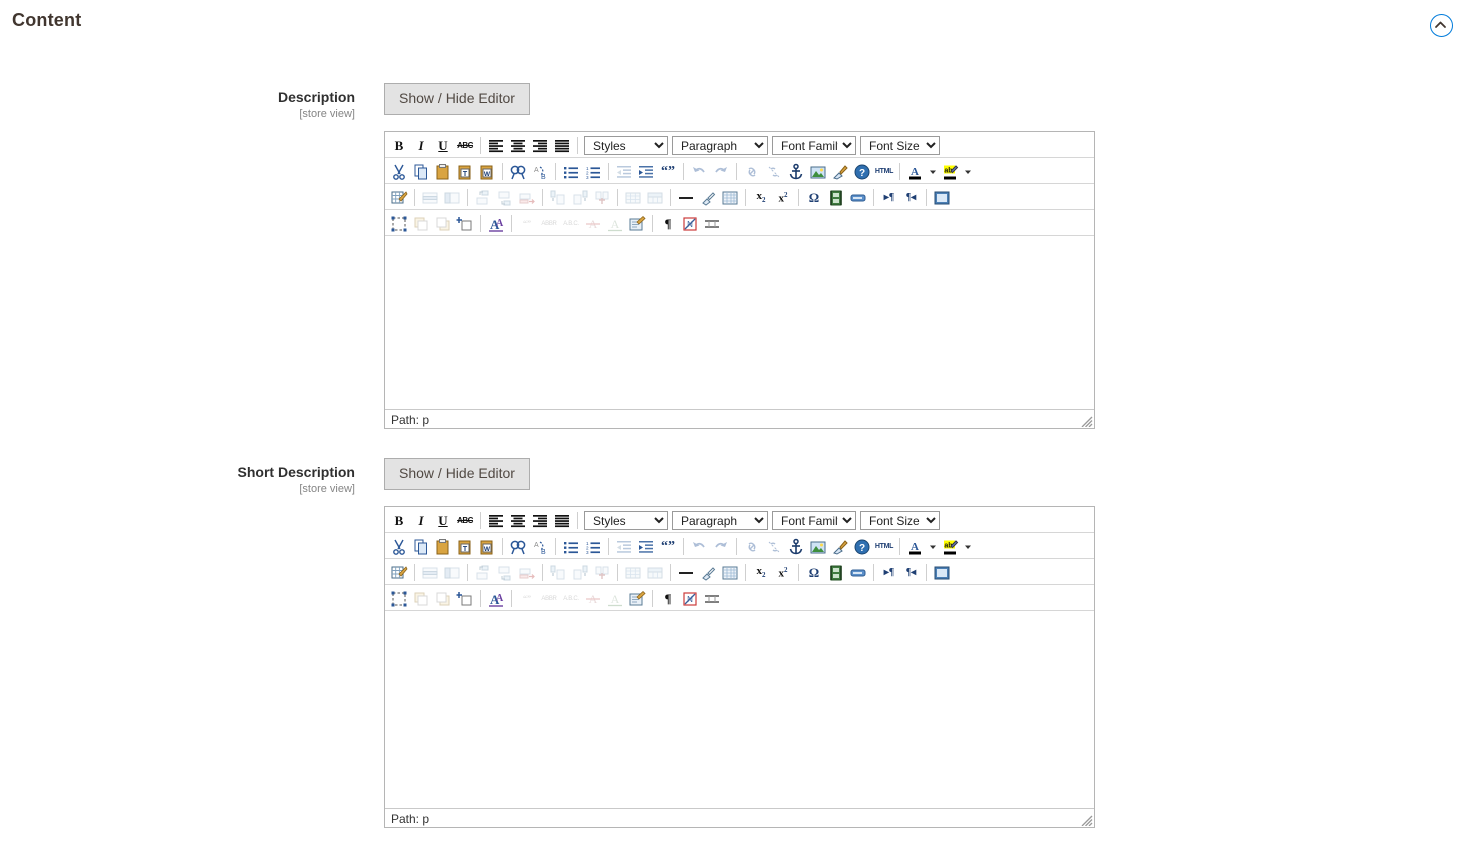 The width and height of the screenshot is (1467, 848). I want to click on insert-table-icon, so click(399, 572).